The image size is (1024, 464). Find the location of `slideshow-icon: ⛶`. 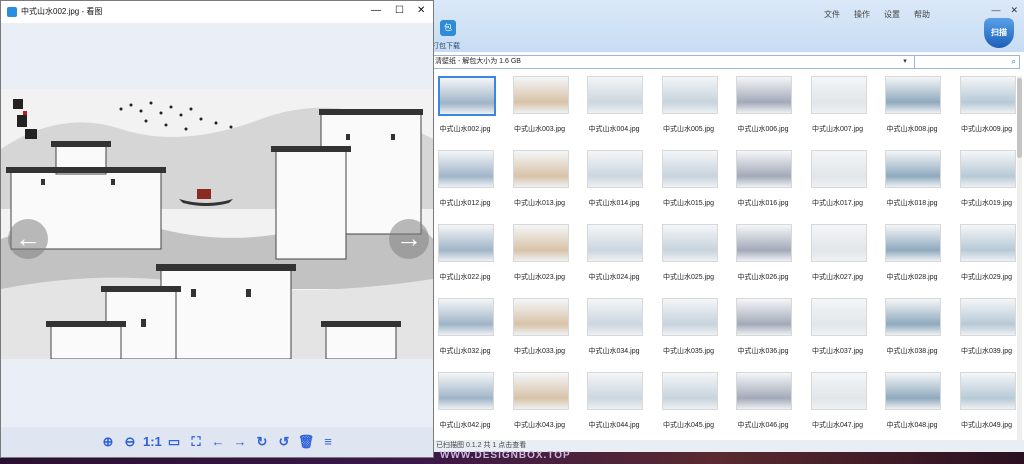

slideshow-icon: ⛶ is located at coordinates (196, 442).